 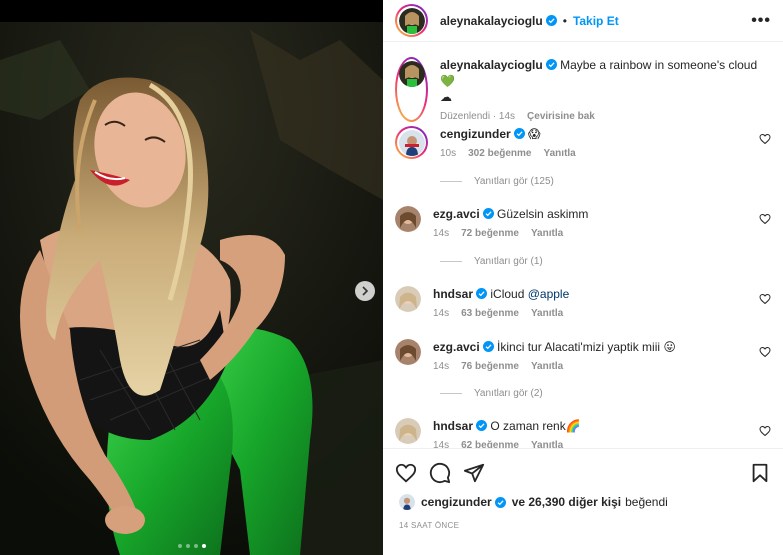 I want to click on comment-row: cengizunder 😱 10s 302 beğenme Yanıtla, so click(x=583, y=142).